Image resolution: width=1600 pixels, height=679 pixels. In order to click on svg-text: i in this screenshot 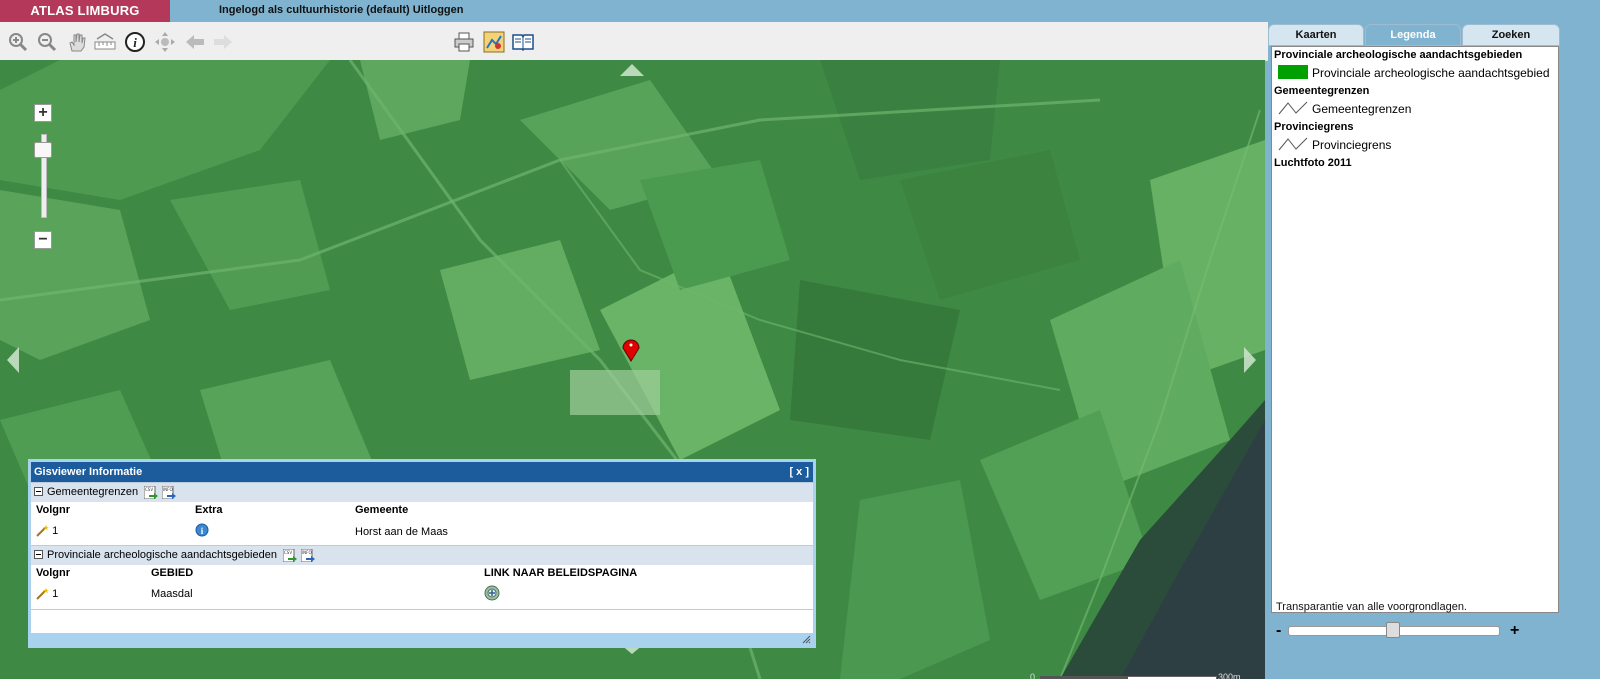, I will do `click(135, 42)`.